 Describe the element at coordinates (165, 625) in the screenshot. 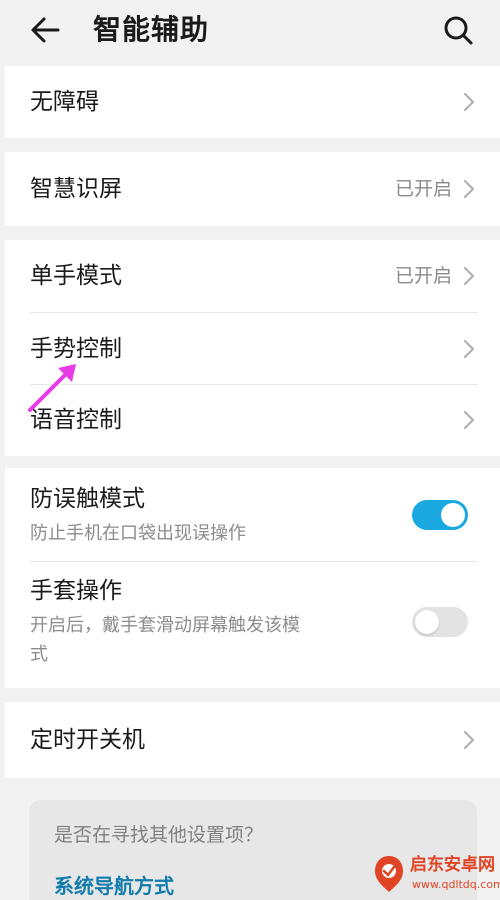

I see `list-item-subtitle: 开启后，戴手套滑动屏幕触发该模` at that location.